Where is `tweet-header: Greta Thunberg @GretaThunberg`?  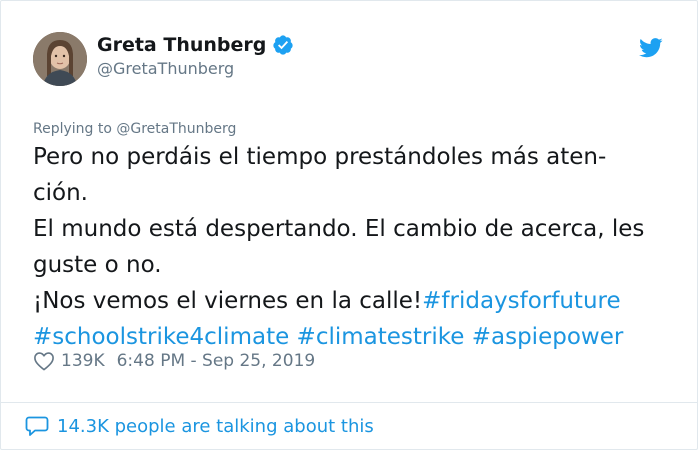
tweet-header: Greta Thunberg @GretaThunberg is located at coordinates (353, 60).